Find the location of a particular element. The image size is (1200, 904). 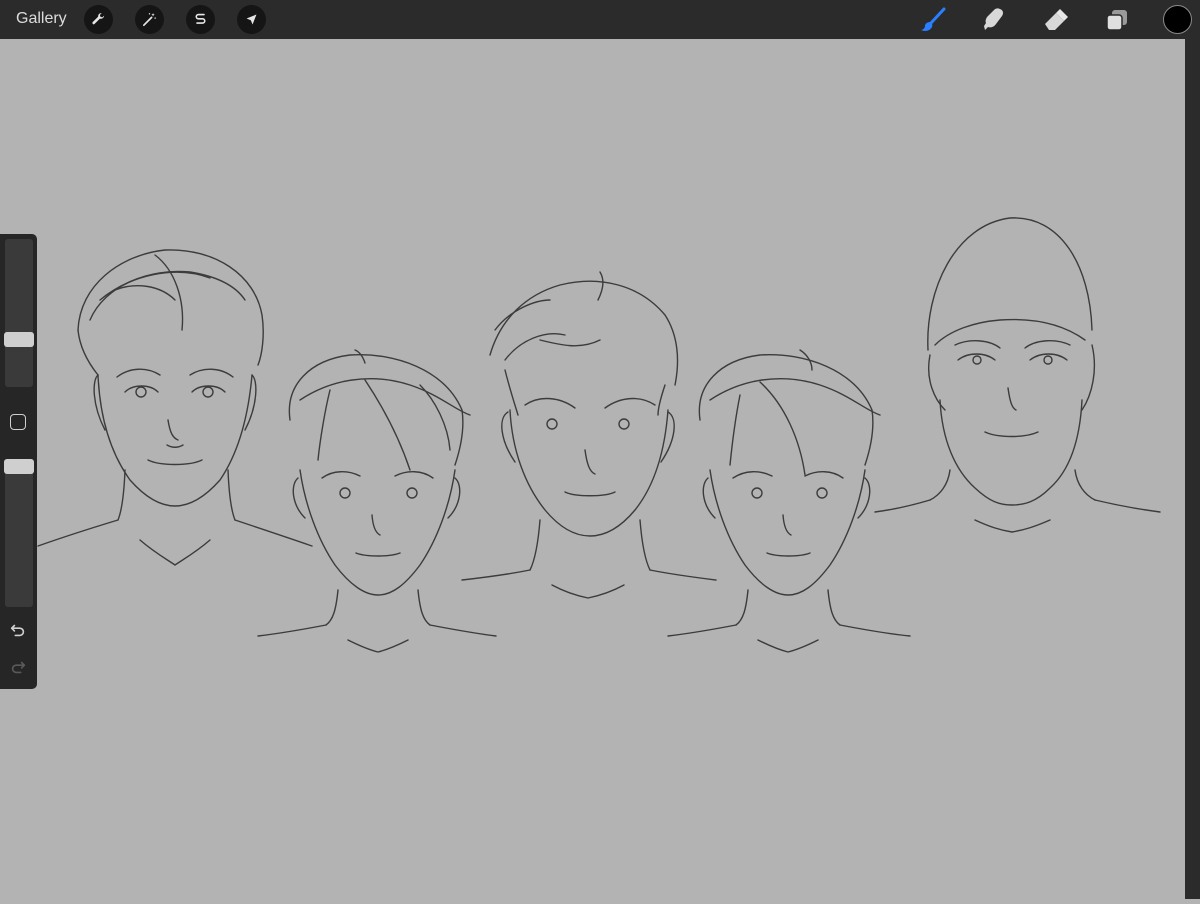

top-toolbar: Gallery is located at coordinates (600, 19).